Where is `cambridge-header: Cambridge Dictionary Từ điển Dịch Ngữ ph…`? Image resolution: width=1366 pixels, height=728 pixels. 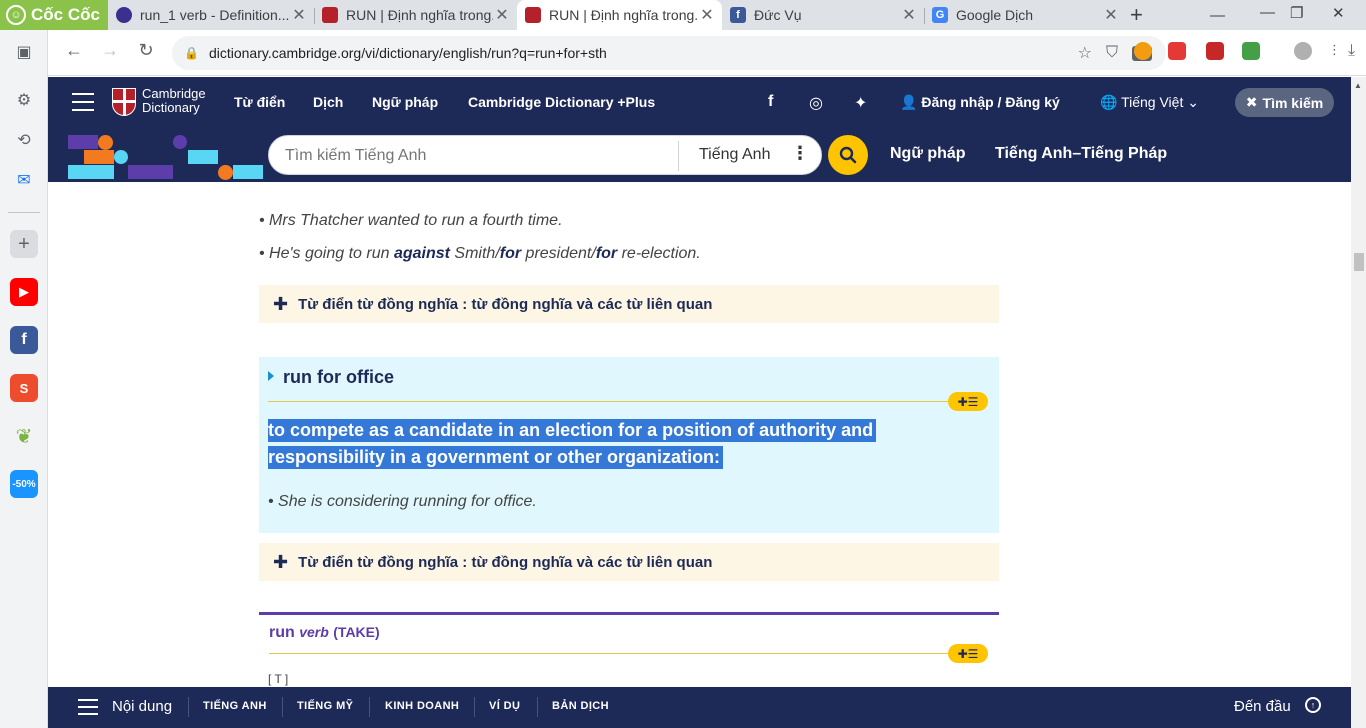
cambridge-header: Cambridge Dictionary Từ điển Dịch Ngữ ph… is located at coordinates (699, 103).